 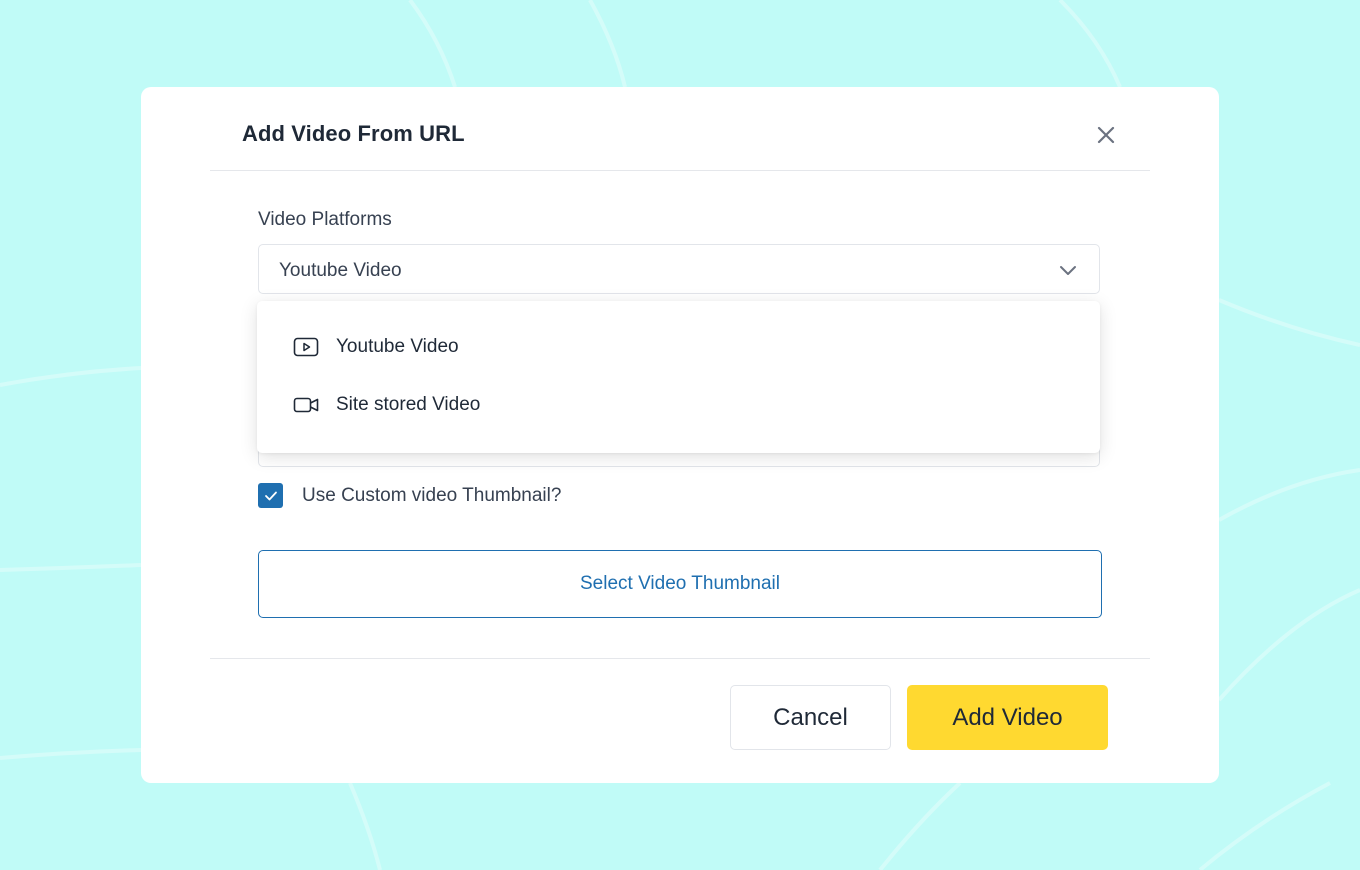 I want to click on dropdown-option-youtube: Youtube Video, so click(x=678, y=347).